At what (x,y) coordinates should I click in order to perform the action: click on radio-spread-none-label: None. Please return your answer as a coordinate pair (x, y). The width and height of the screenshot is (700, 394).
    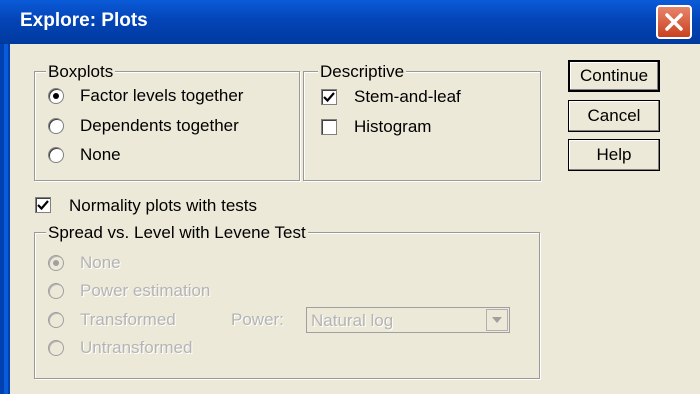
    Looking at the image, I should click on (100, 262).